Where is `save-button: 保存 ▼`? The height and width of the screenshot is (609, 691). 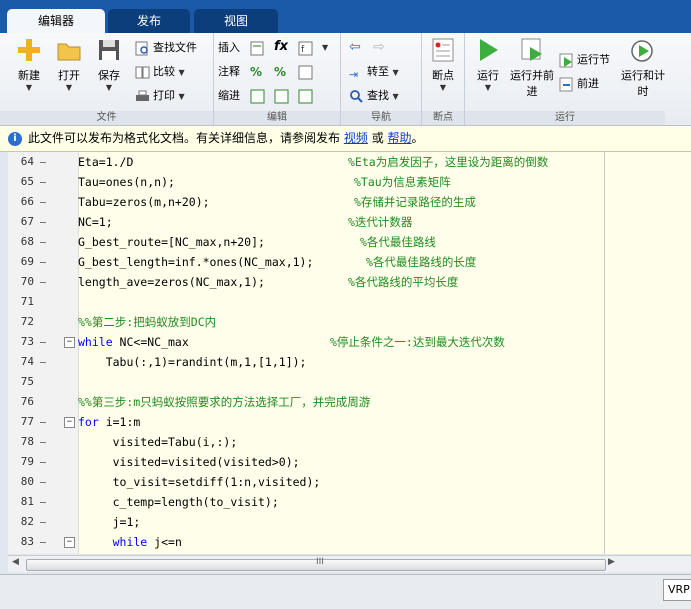 save-button: 保存 ▼ is located at coordinates (109, 64).